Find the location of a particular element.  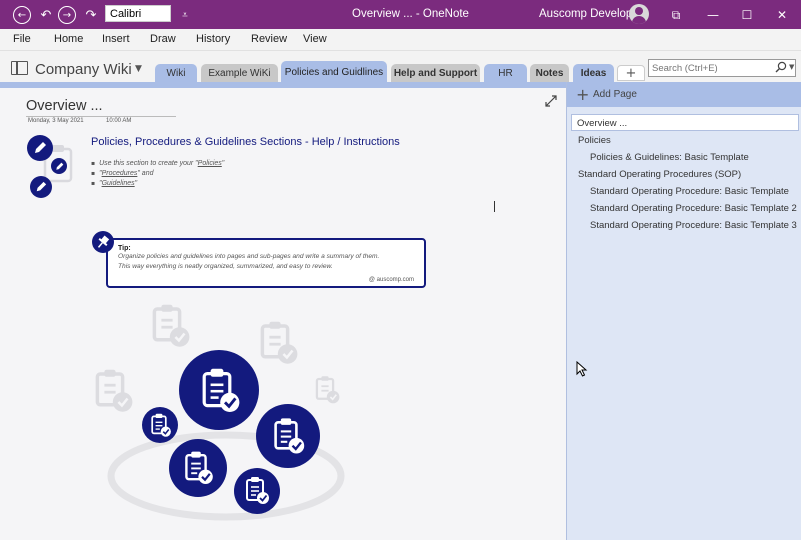

maximize-icon: ☐ is located at coordinates (747, 15).